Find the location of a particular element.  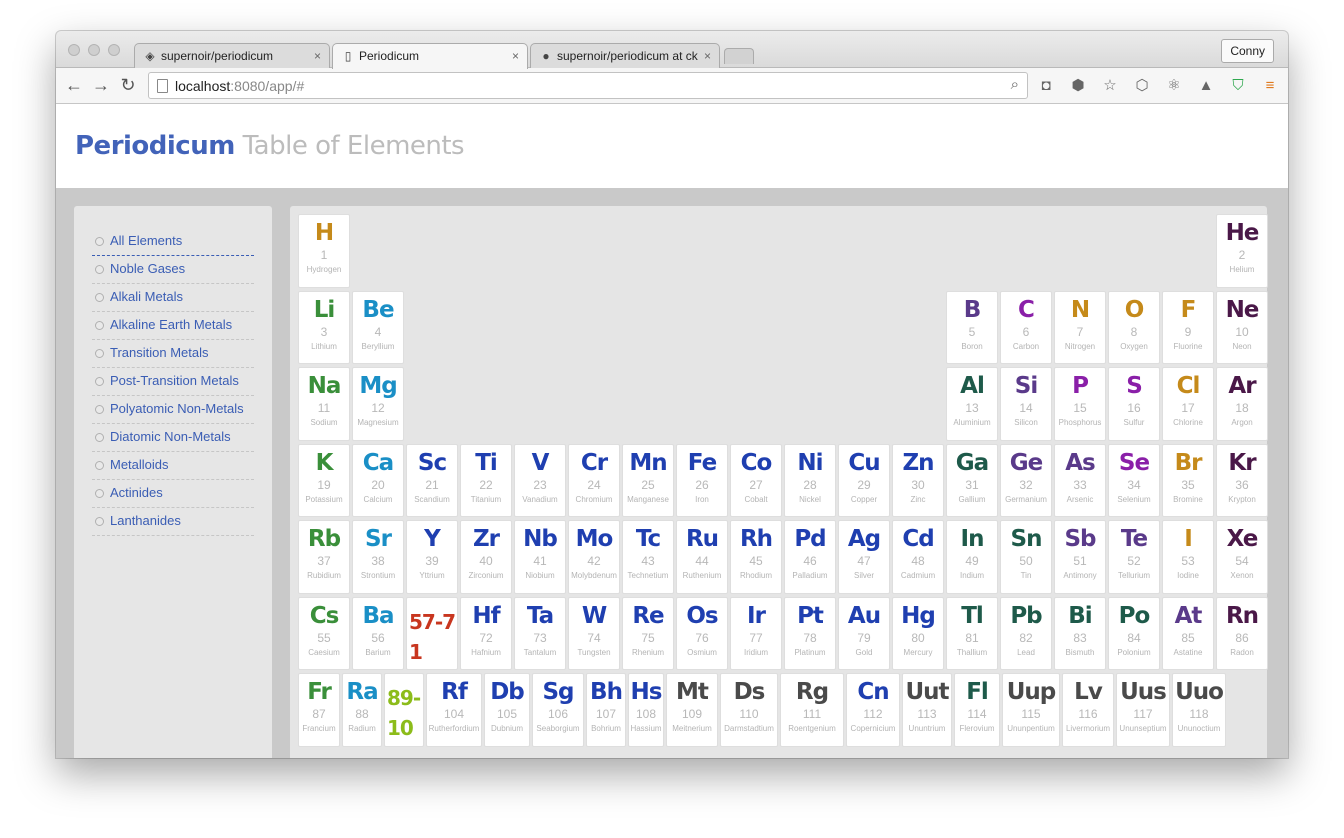

bookmark-star-icon: ☆ is located at coordinates (1110, 86).